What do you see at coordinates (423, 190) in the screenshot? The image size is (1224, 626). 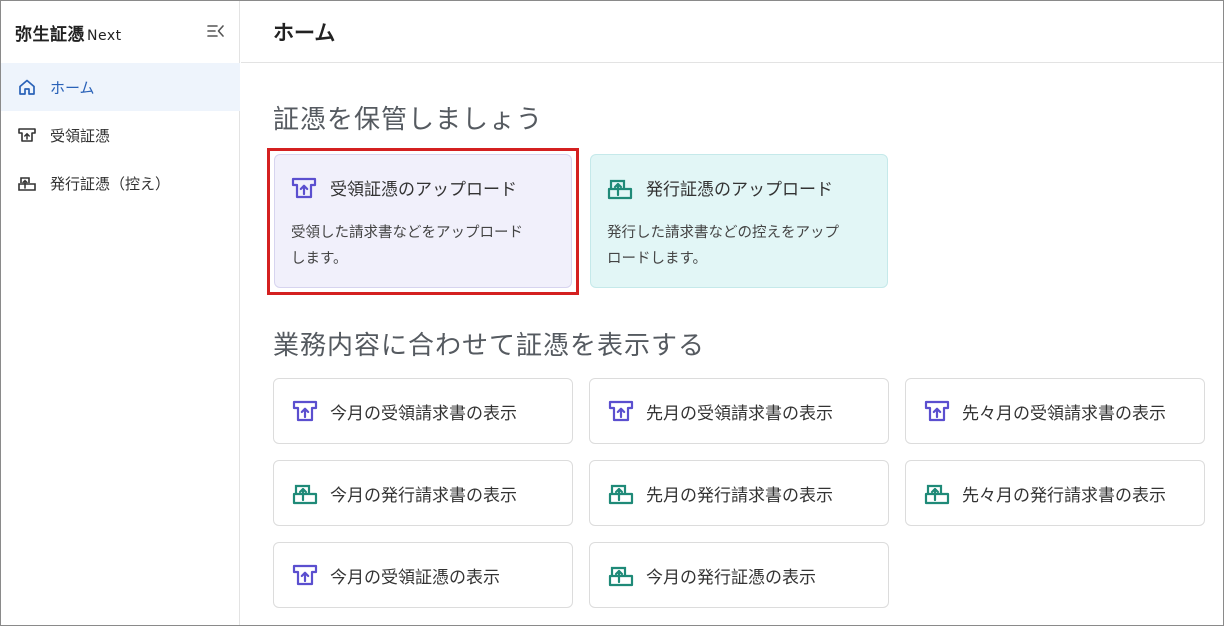 I see `card-title: 受領証憑のアップロード` at bounding box center [423, 190].